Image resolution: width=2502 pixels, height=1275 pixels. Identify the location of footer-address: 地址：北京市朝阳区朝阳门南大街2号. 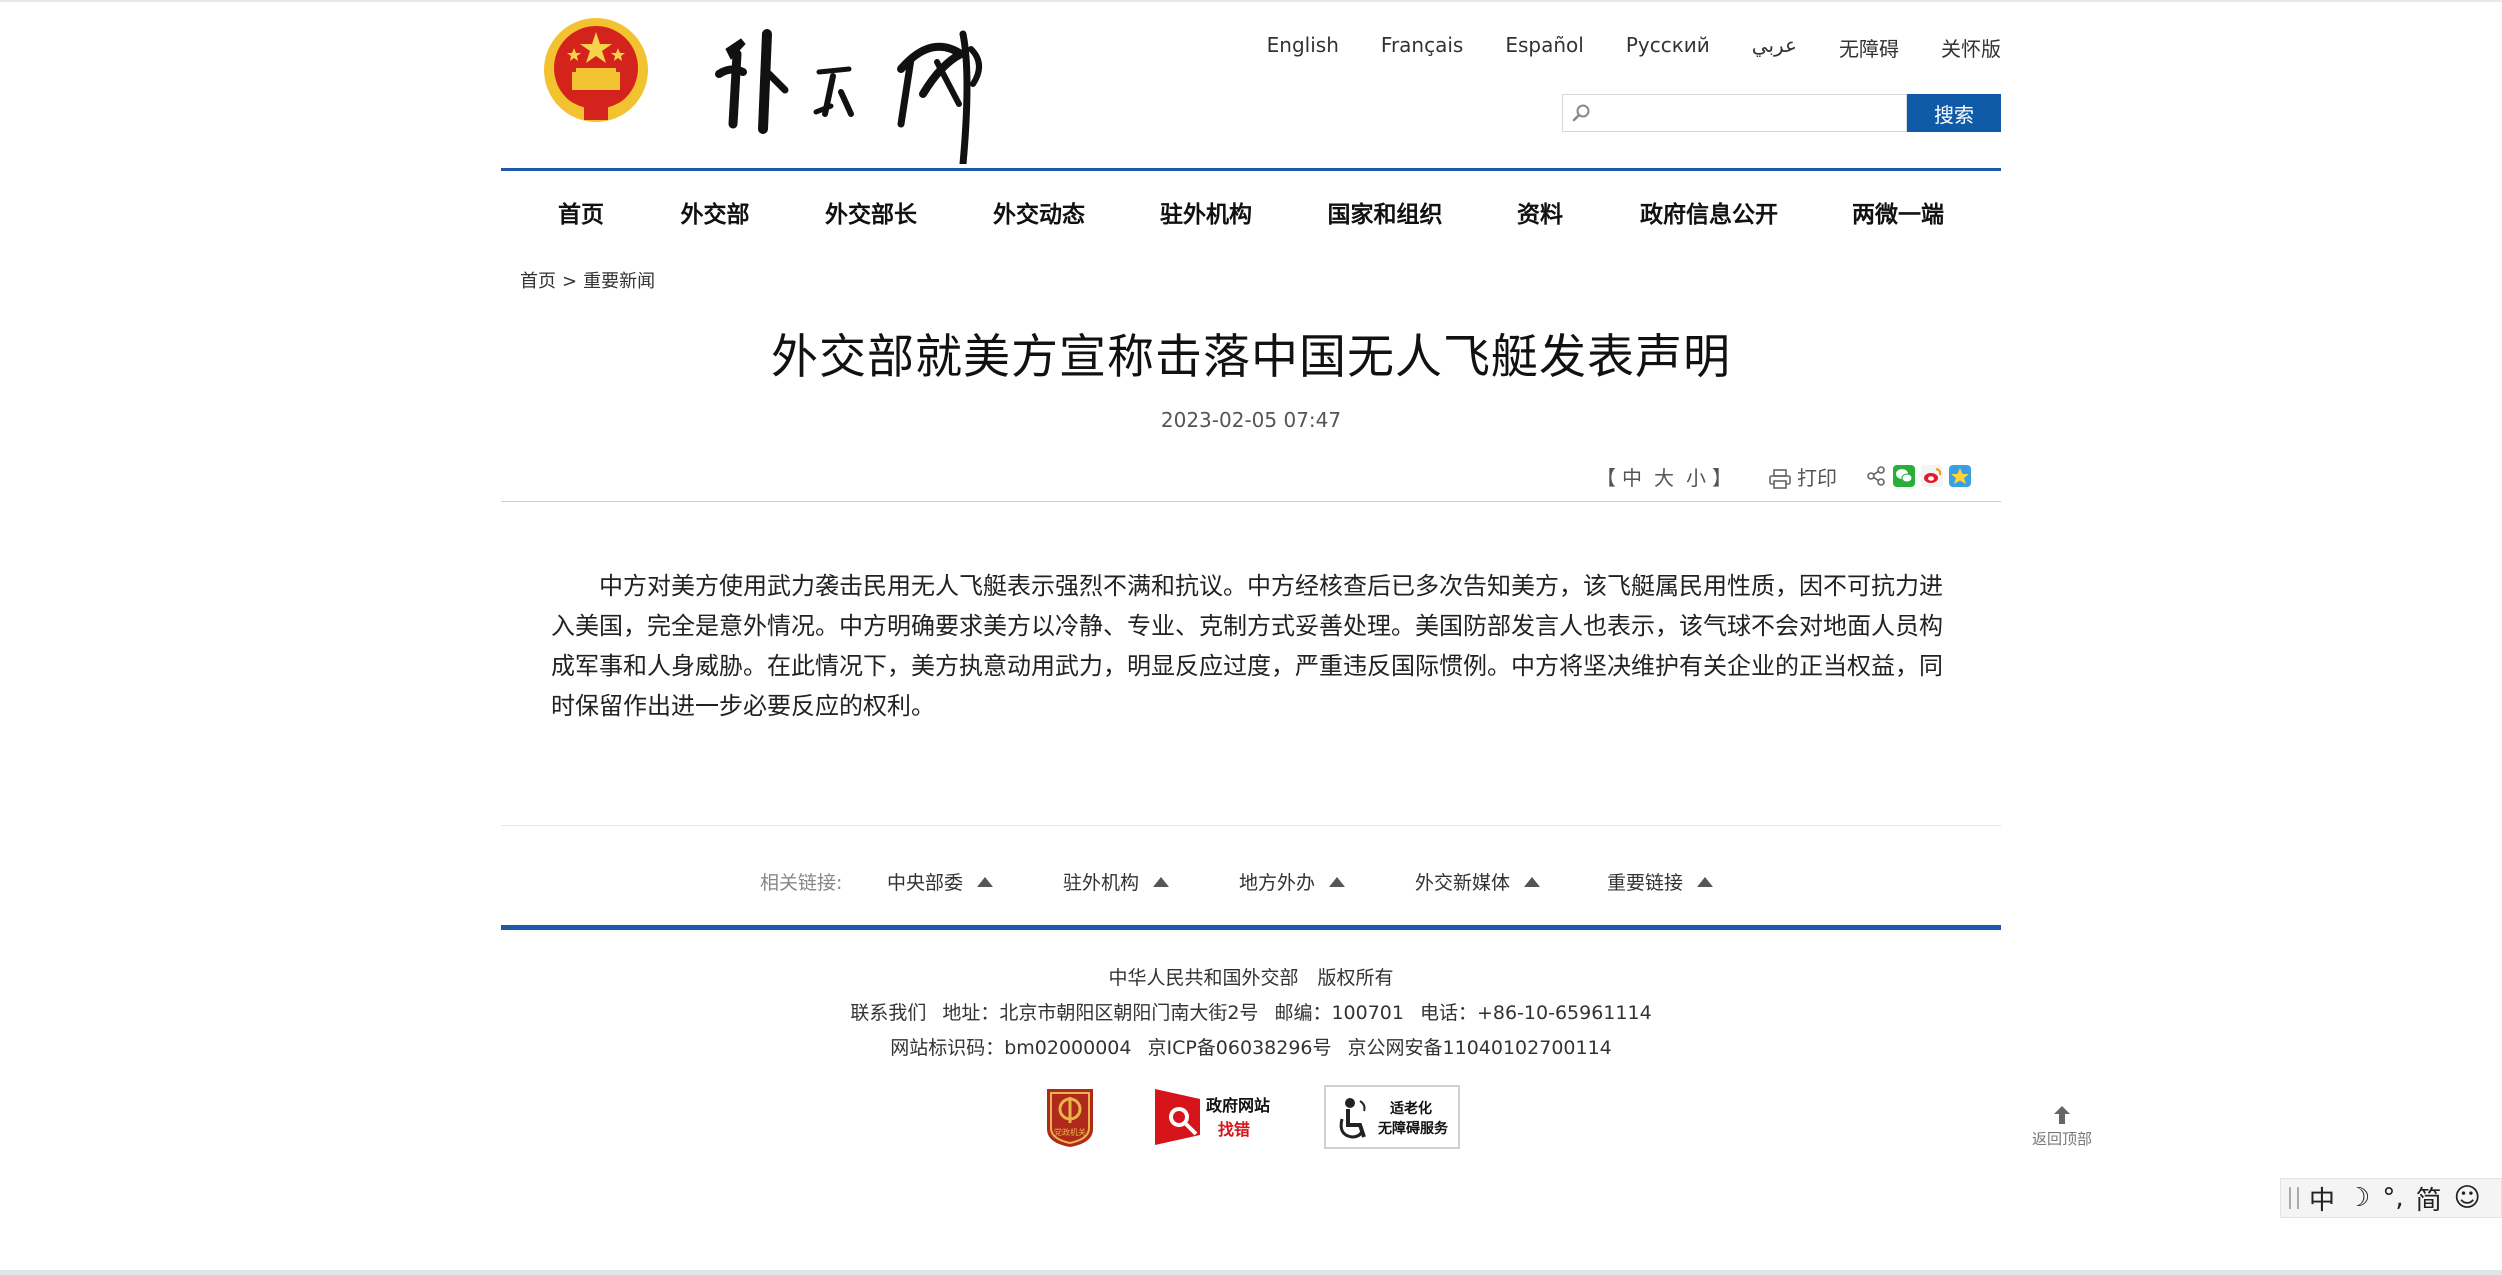
(1100, 1013).